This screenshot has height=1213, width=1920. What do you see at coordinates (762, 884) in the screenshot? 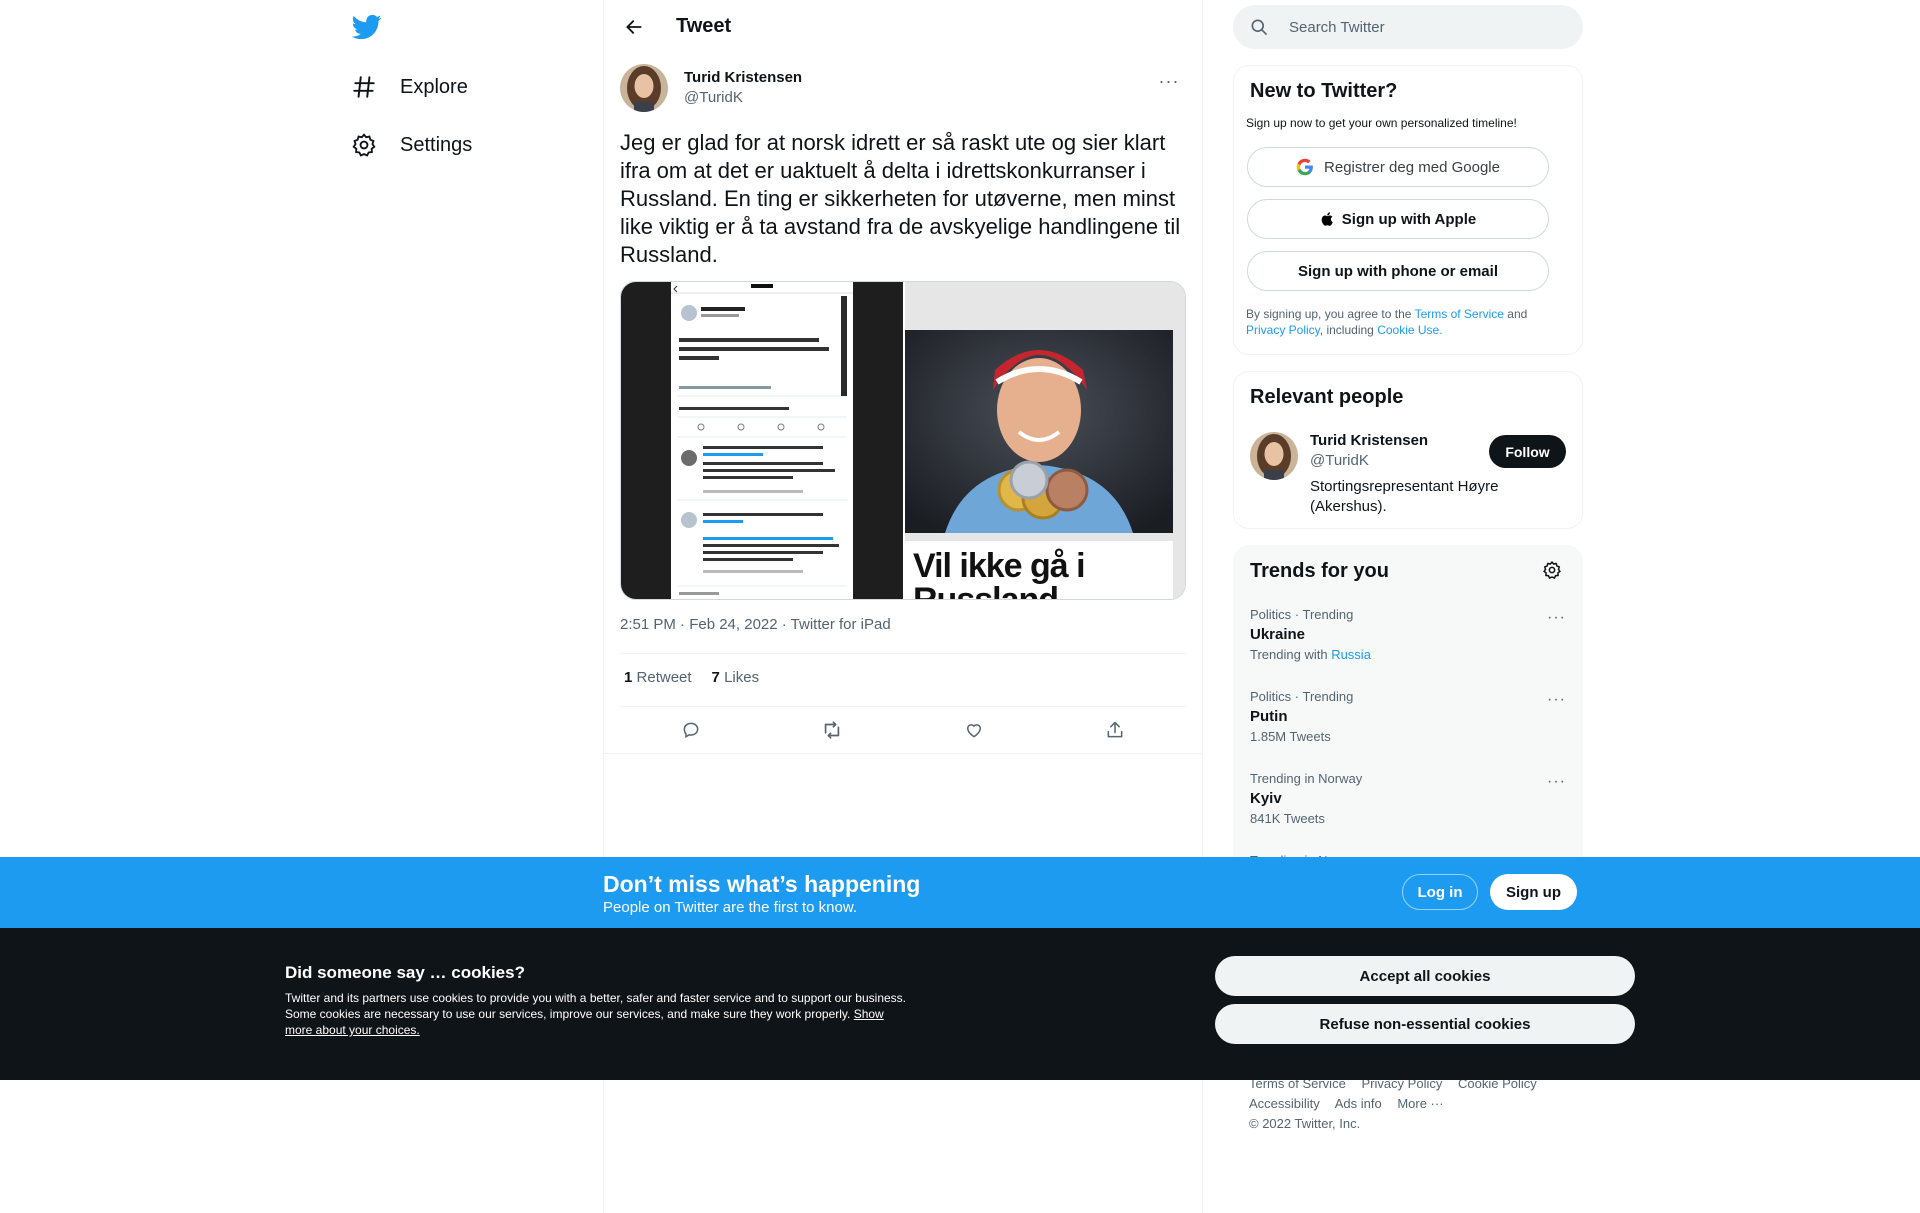
I see `banner-title: Don’t miss what’s happening` at bounding box center [762, 884].